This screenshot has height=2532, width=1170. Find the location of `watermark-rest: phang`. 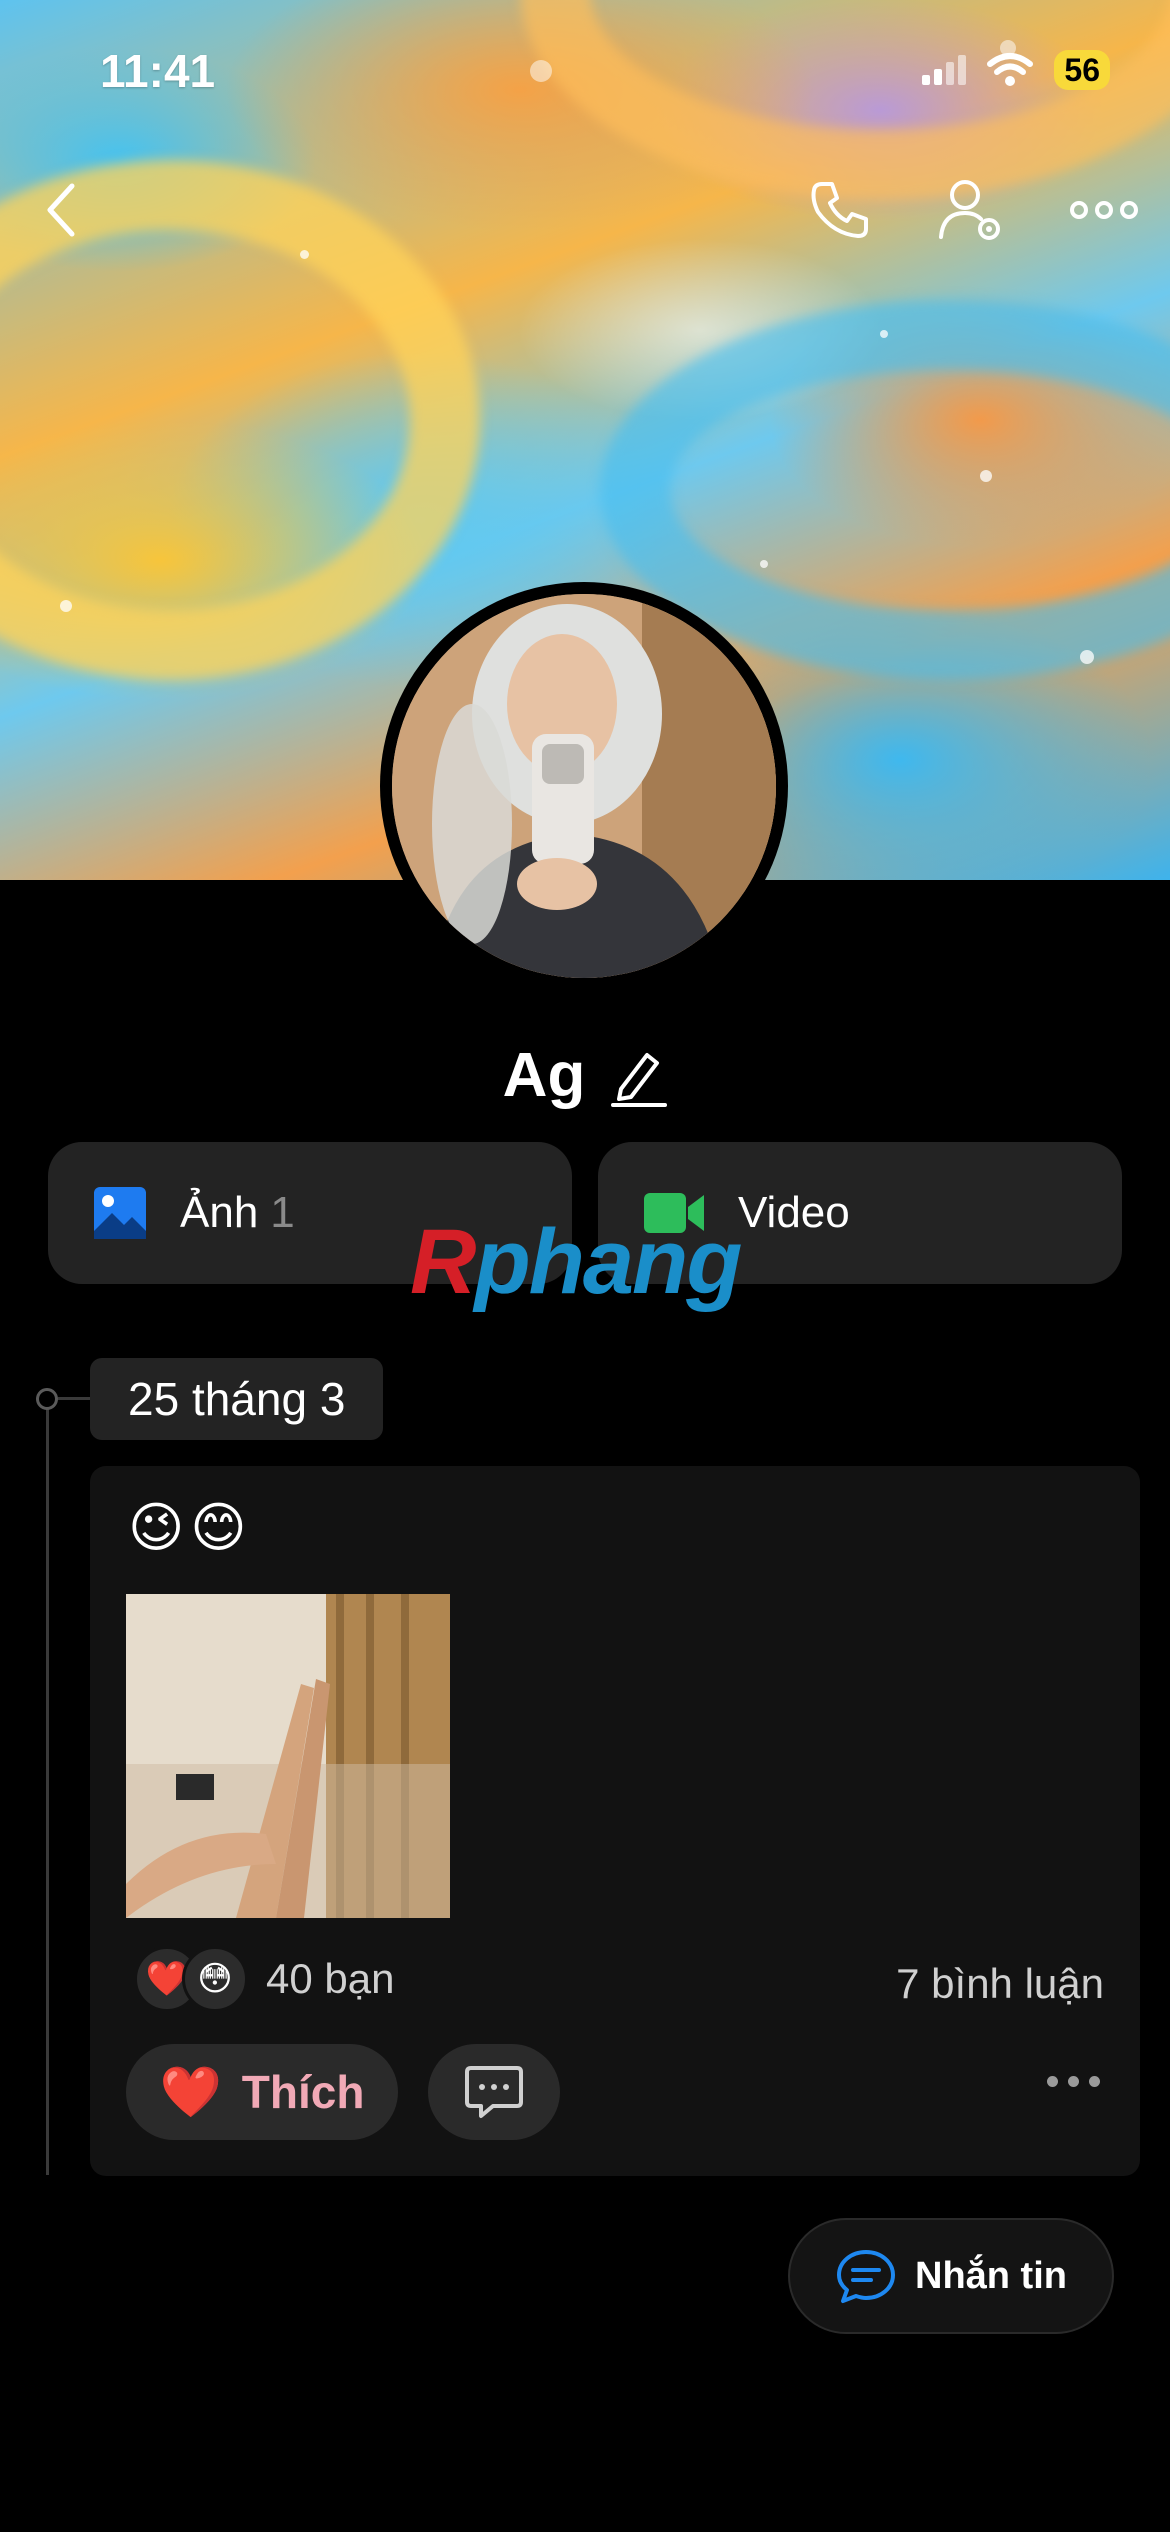

watermark-rest: phang is located at coordinates (608, 1262).